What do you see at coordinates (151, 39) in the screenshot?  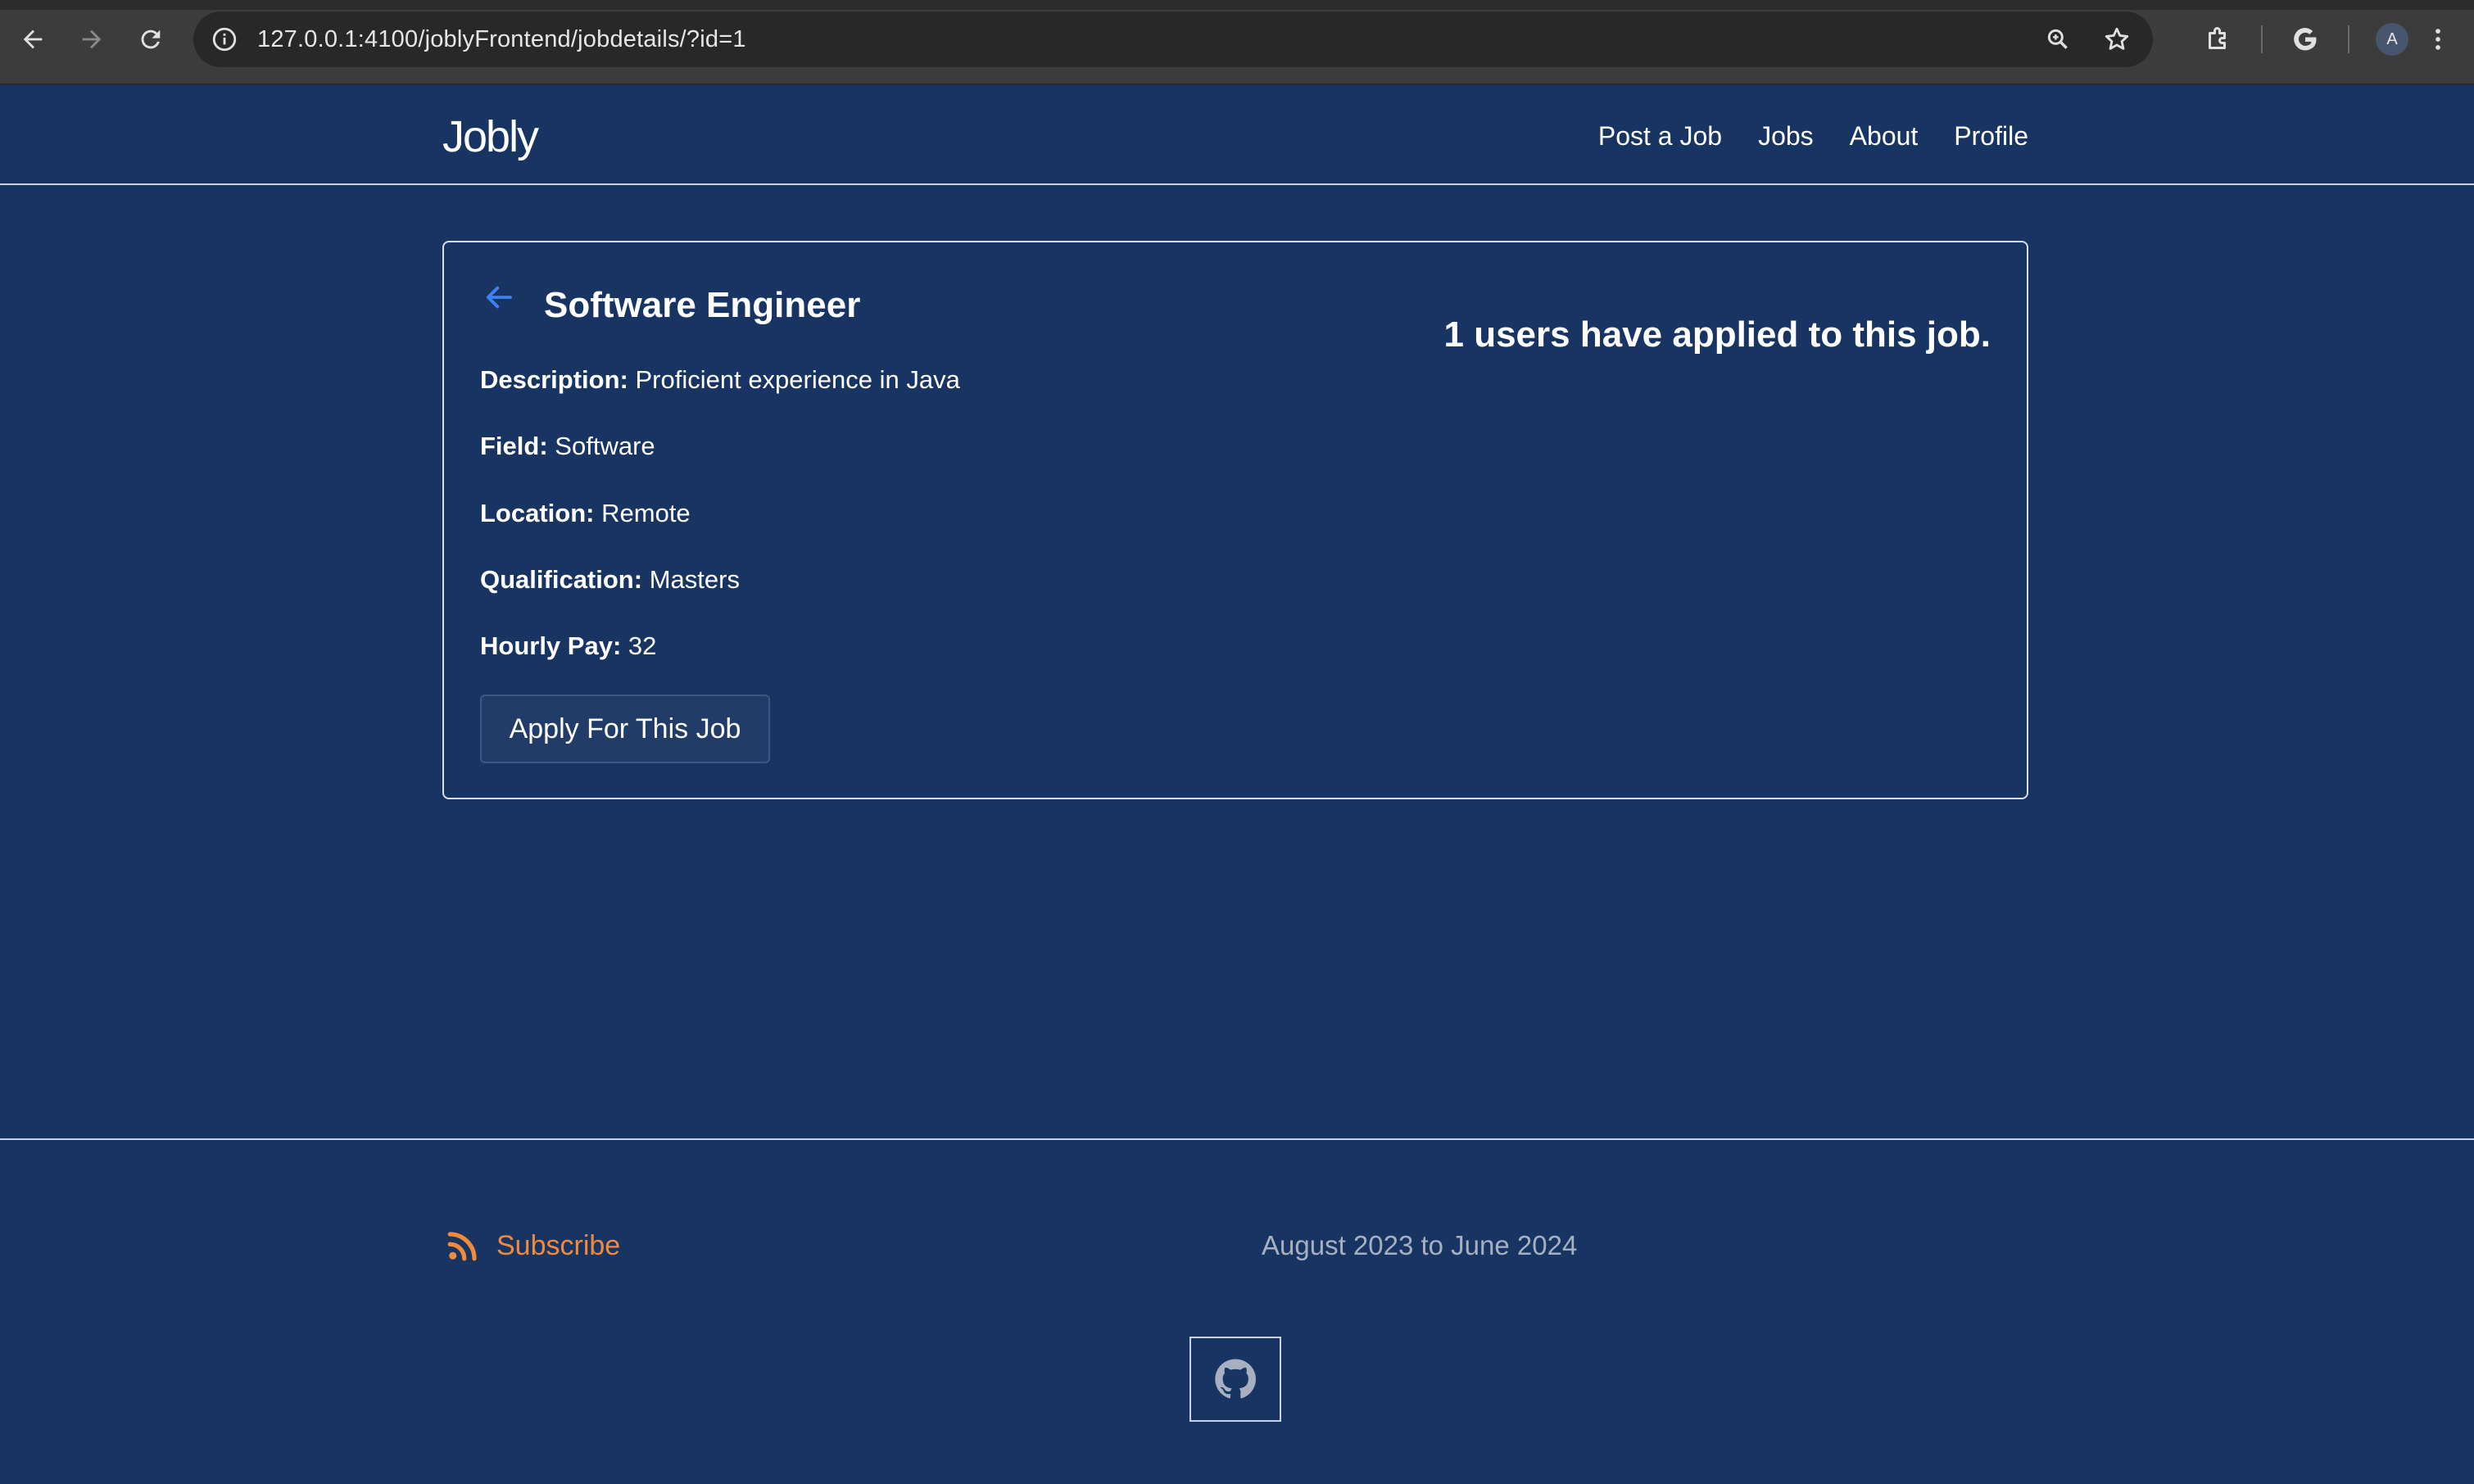 I see `reload-icon` at bounding box center [151, 39].